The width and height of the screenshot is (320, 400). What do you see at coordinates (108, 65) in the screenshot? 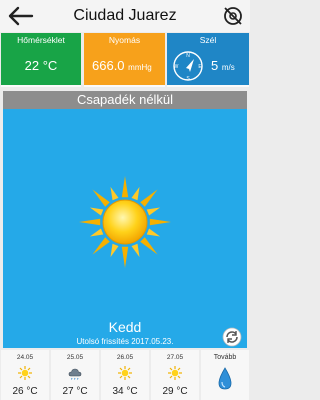
I see `pressure-value: 666.0` at bounding box center [108, 65].